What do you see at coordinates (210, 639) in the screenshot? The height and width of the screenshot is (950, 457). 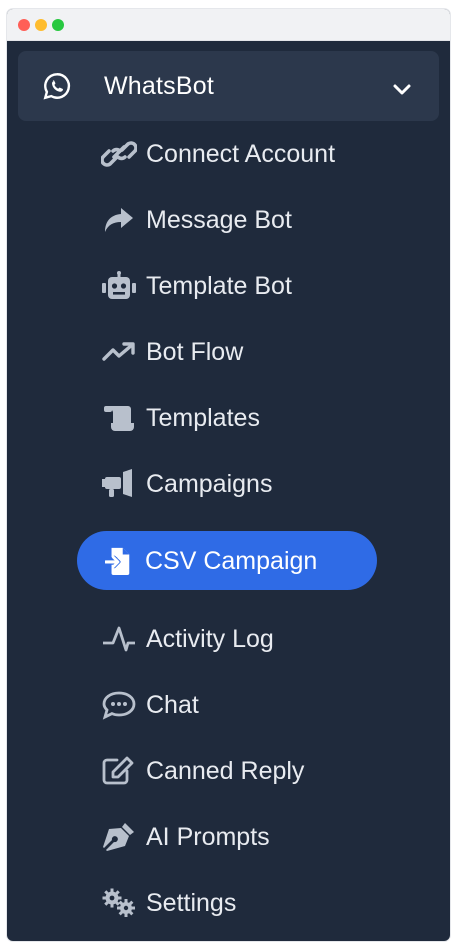 I see `menu-item-label: Activity Log` at bounding box center [210, 639].